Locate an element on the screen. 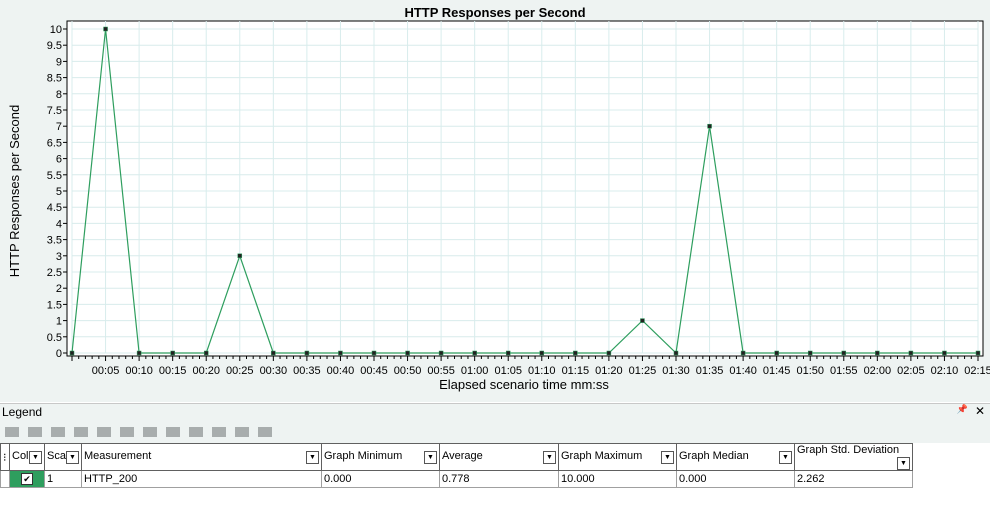 This screenshot has width=990, height=514. x-tick-label: 00:50 is located at coordinates (408, 371).